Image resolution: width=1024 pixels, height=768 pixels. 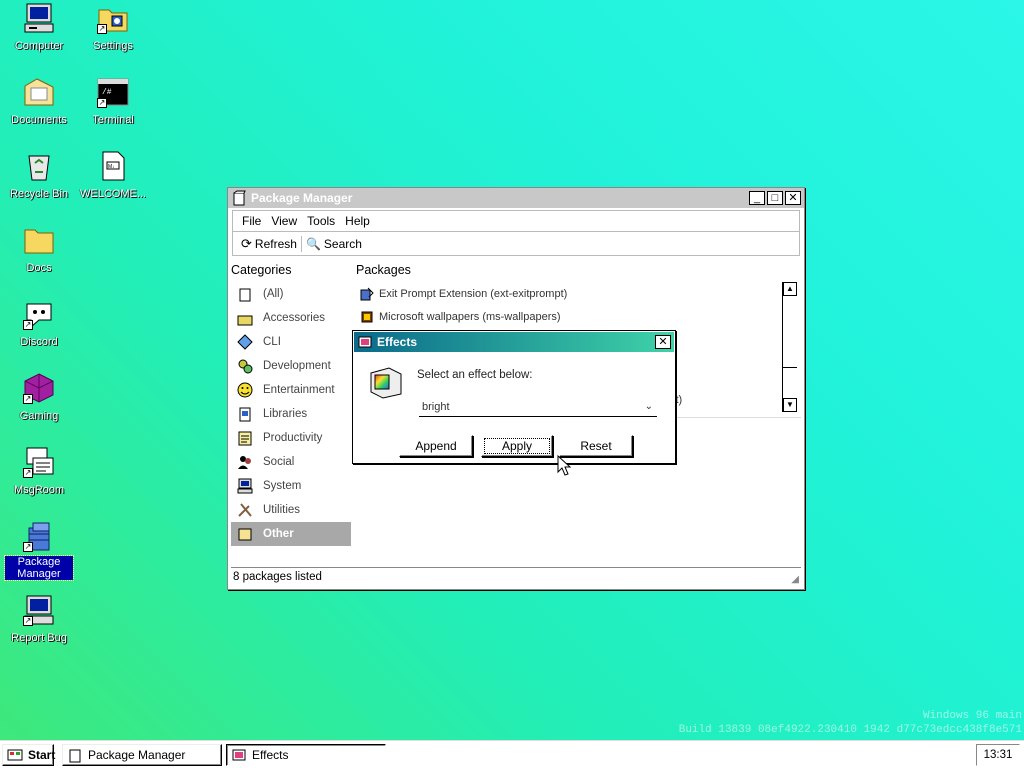 I want to click on scroll-thumb, so click(x=790, y=332).